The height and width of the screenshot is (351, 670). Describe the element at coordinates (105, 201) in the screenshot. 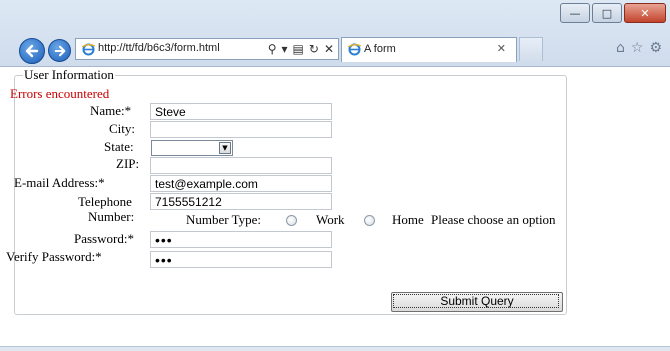

I see `telephone-label: Telephone` at that location.